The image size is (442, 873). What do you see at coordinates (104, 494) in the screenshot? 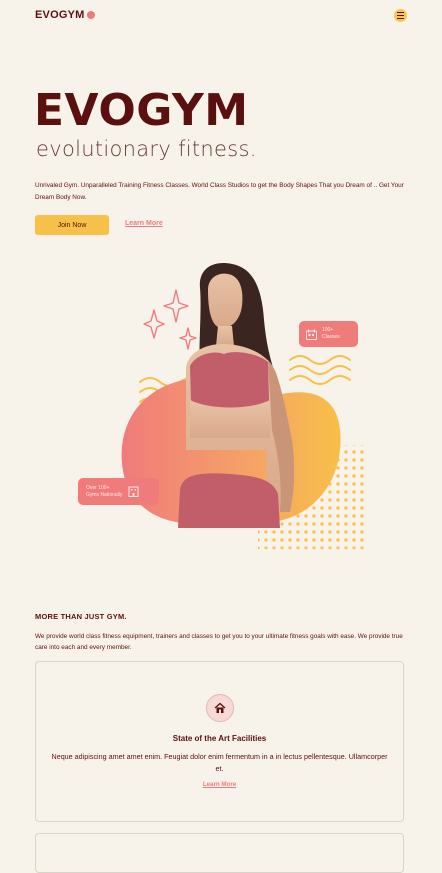
I see `gyms-badge-line2: Gyms Nationally` at bounding box center [104, 494].